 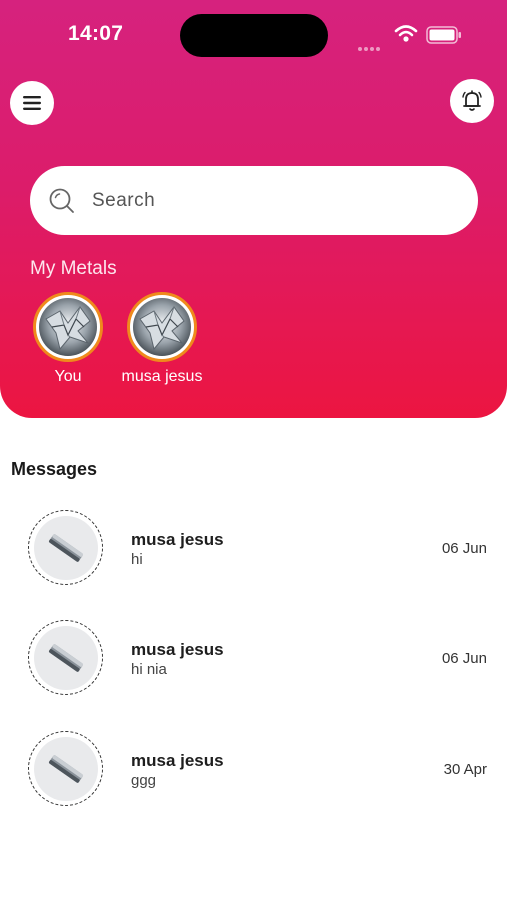 I want to click on metal-label: You, so click(x=68, y=376).